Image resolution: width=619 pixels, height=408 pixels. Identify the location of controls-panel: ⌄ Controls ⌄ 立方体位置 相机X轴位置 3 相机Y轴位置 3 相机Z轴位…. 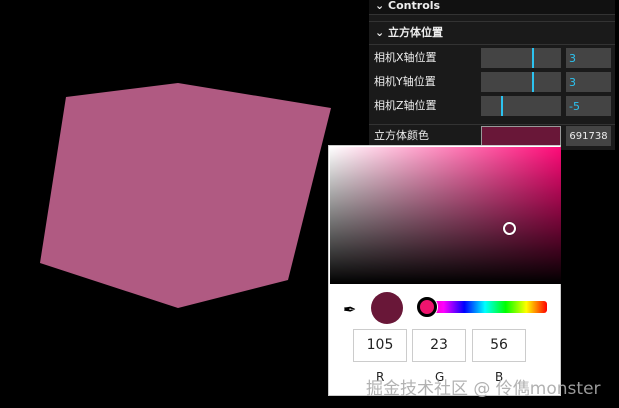
(492, 75).